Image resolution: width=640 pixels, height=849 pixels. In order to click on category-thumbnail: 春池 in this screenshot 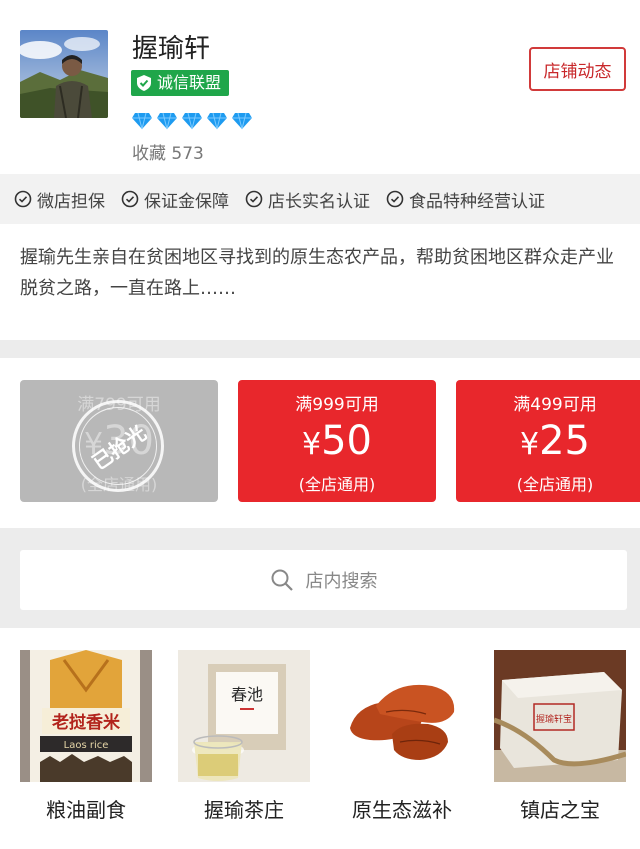, I will do `click(244, 716)`.